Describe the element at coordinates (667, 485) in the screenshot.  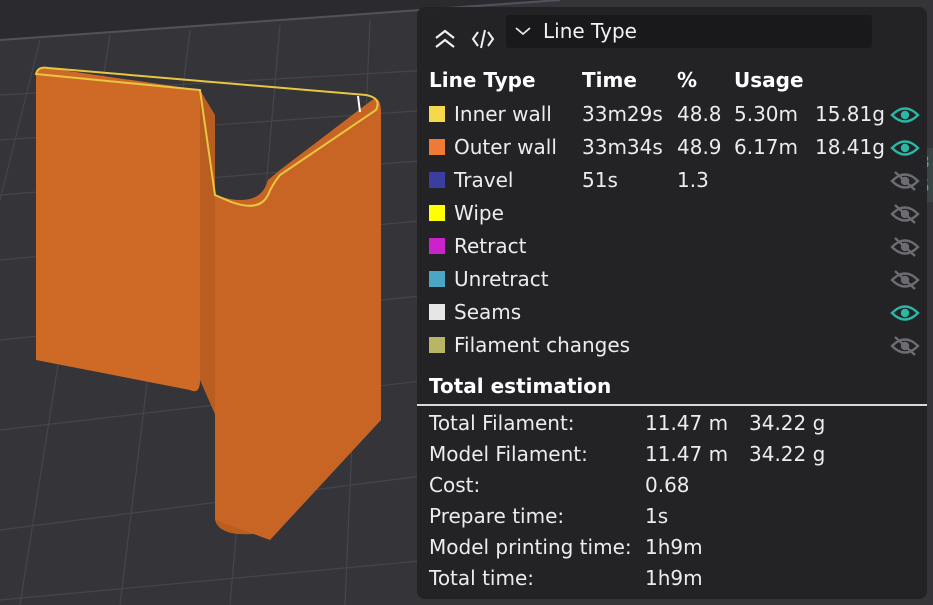
I see `total-value-primary: 0.68` at that location.